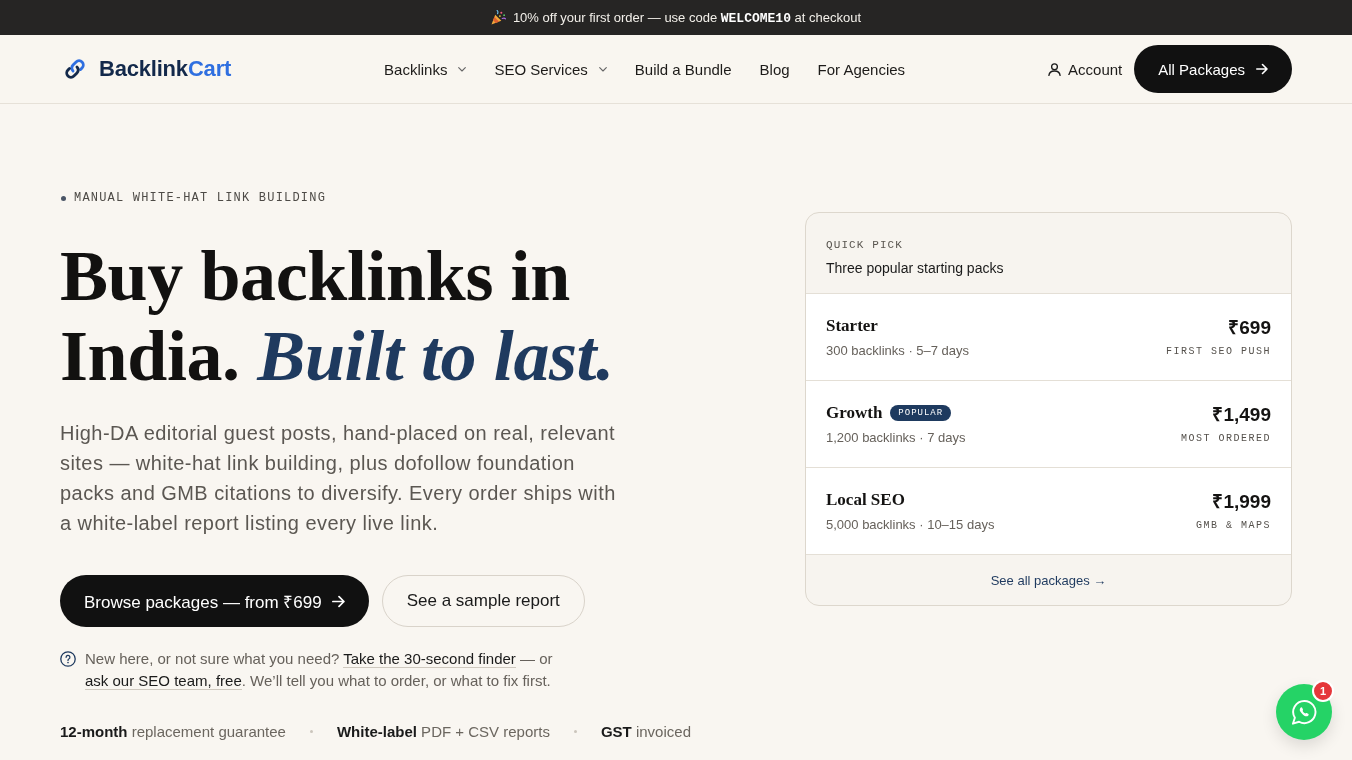 The width and height of the screenshot is (1352, 760). What do you see at coordinates (200, 198) in the screenshot?
I see `eyebrow-label: MANUAL WHITE-HAT LINK BUILDING` at bounding box center [200, 198].